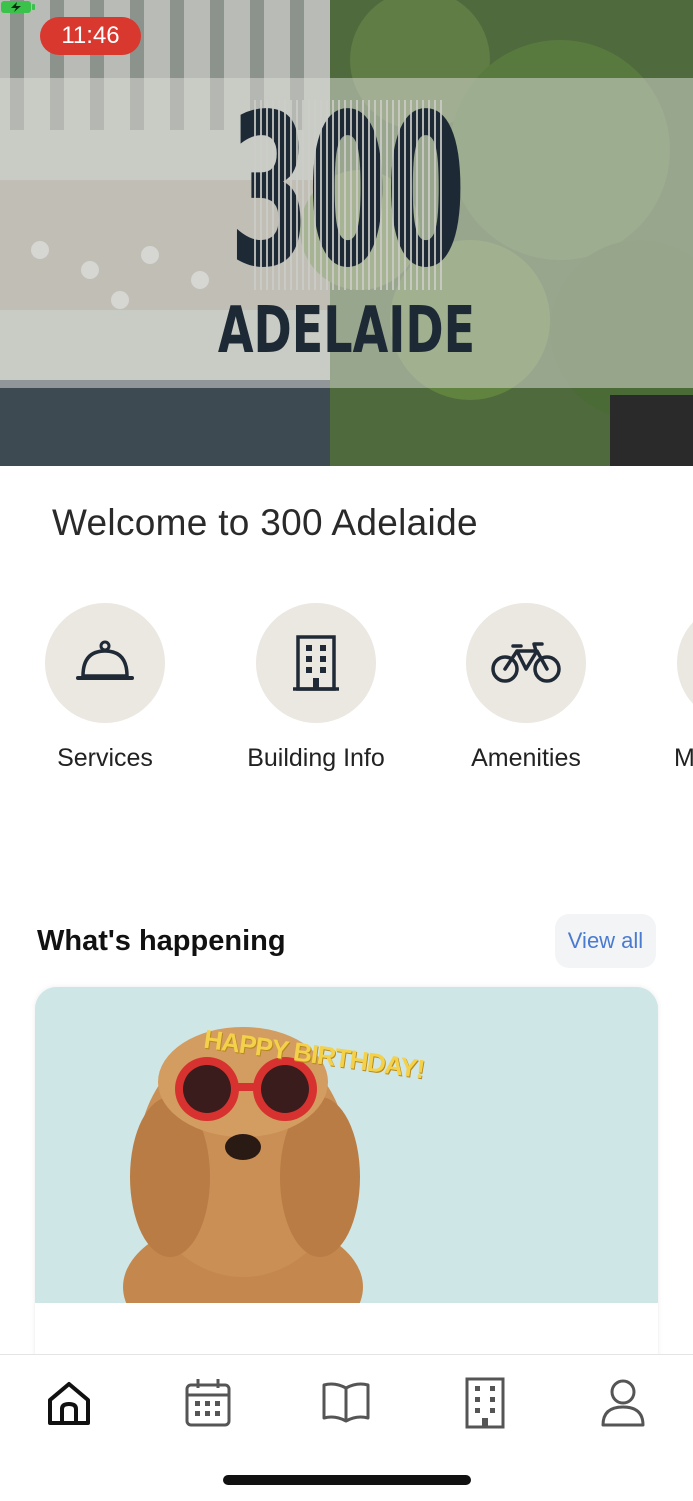 Image resolution: width=693 pixels, height=1501 pixels. I want to click on book-icon, so click(346, 1402).